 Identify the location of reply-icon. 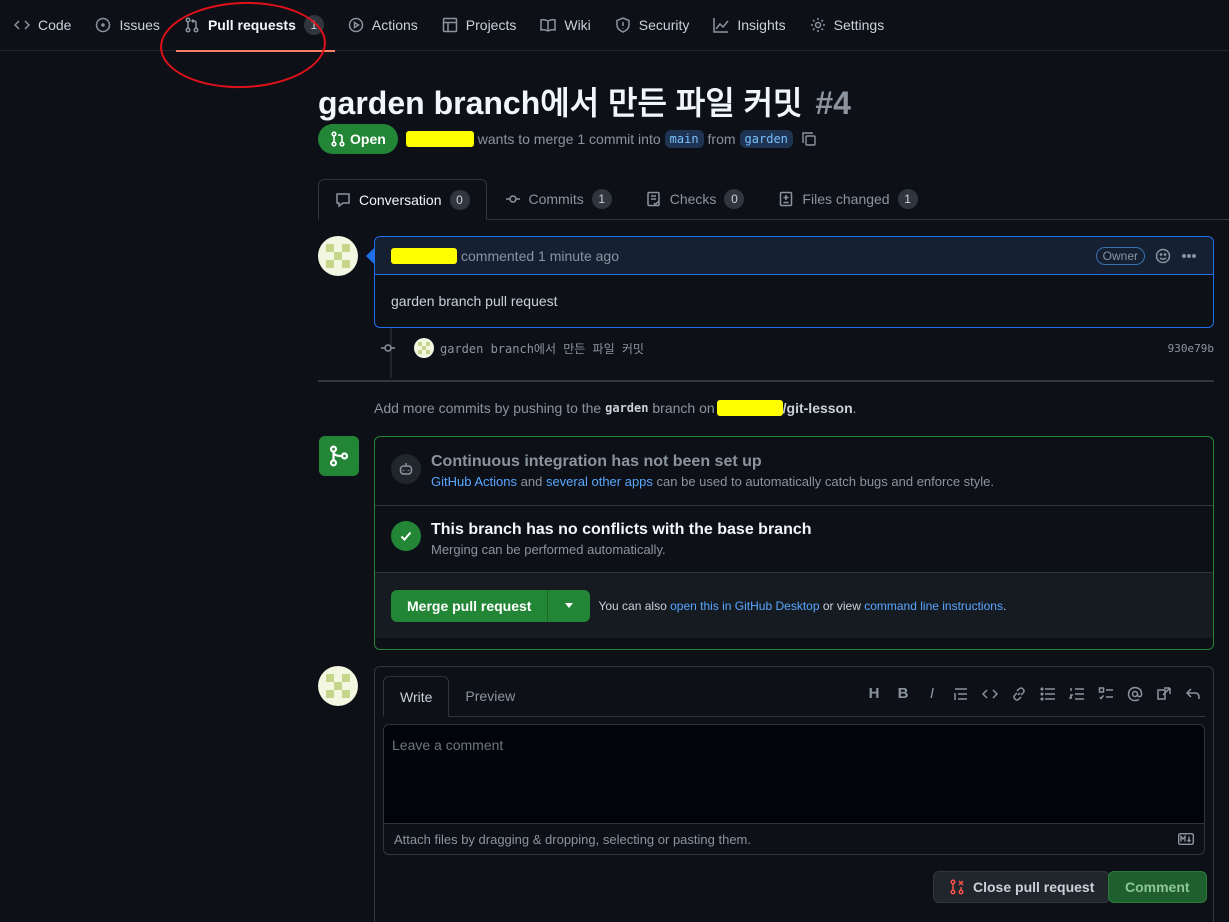
(1193, 694).